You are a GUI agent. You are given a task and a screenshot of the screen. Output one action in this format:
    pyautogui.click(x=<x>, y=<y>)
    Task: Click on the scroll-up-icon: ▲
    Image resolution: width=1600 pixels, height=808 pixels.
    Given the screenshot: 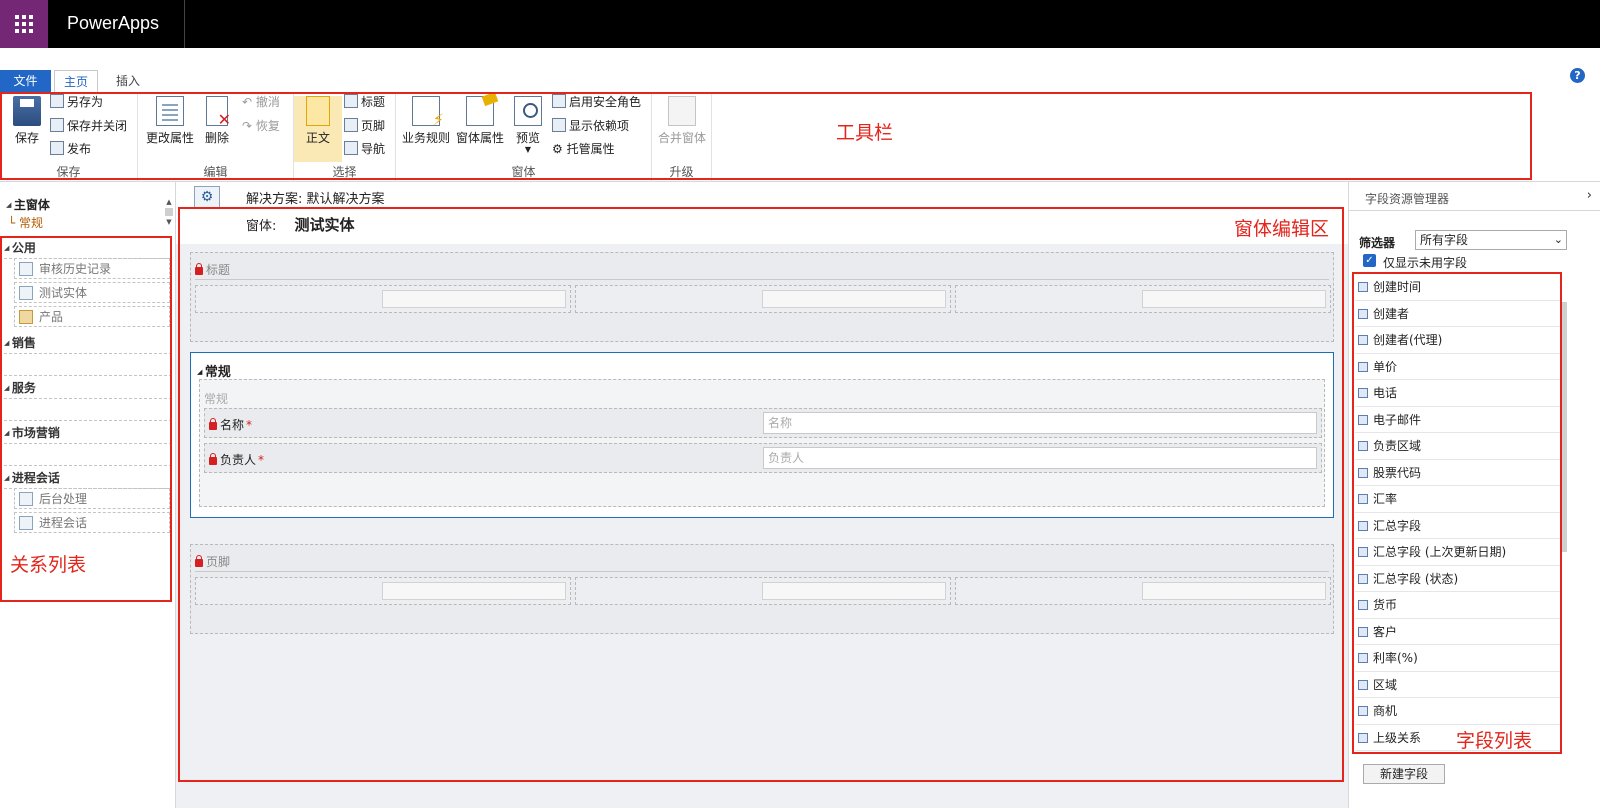 What is the action you would take?
    pyautogui.click(x=169, y=202)
    